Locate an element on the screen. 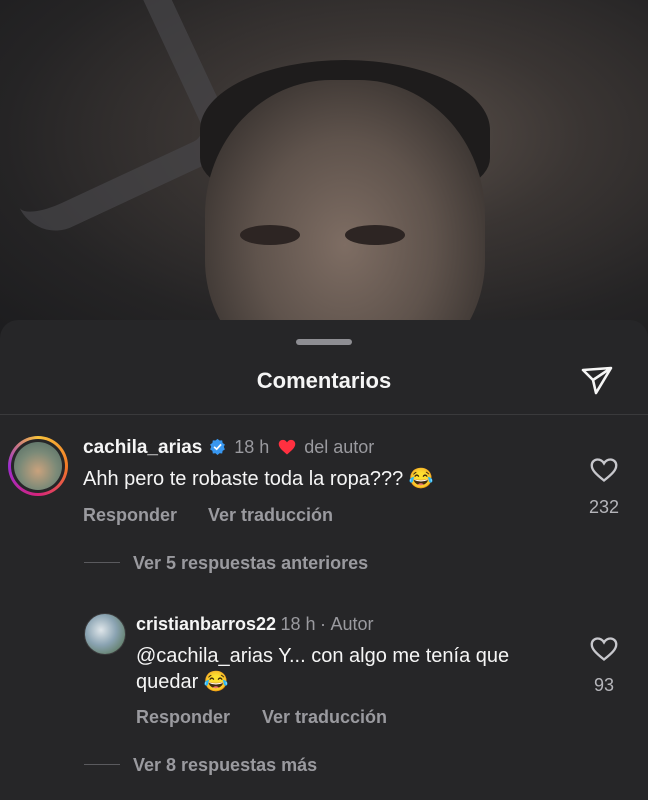 The width and height of the screenshot is (648, 800). reply-username: cristianbarros22 is located at coordinates (206, 624).